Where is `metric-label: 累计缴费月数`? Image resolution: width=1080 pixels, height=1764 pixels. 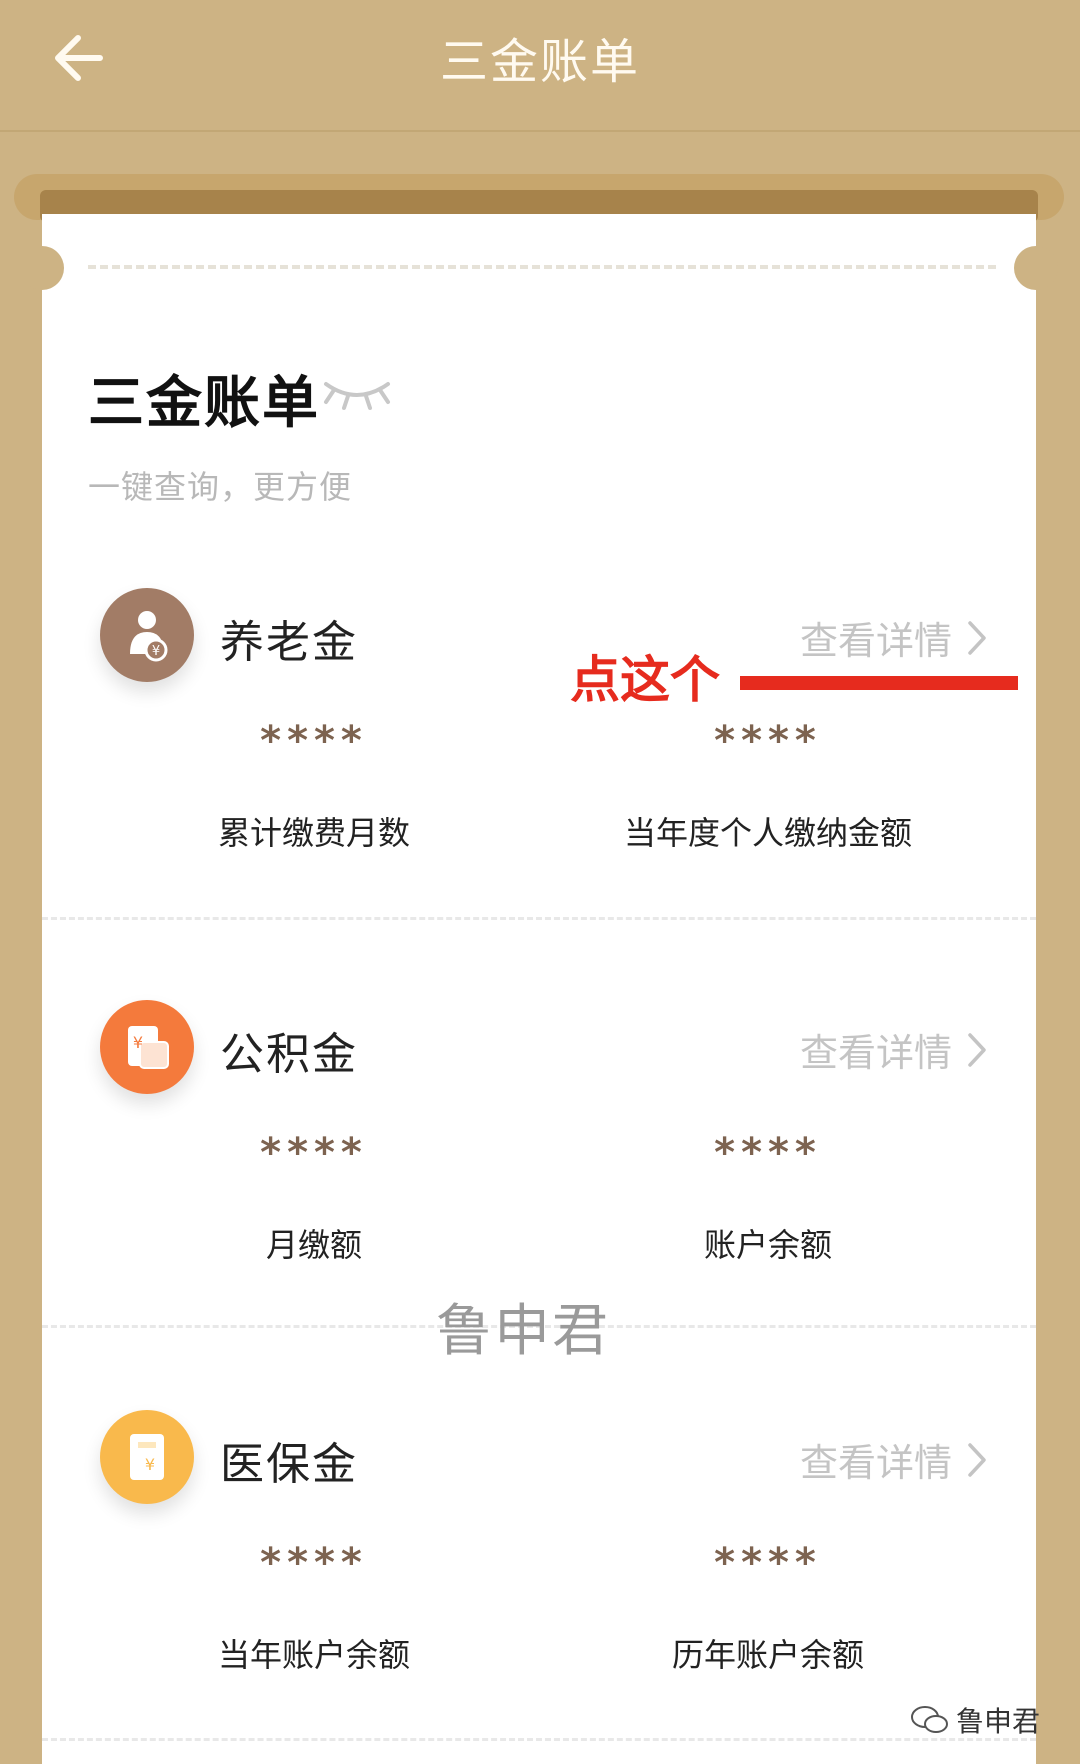 metric-label: 累计缴费月数 is located at coordinates (313, 833).